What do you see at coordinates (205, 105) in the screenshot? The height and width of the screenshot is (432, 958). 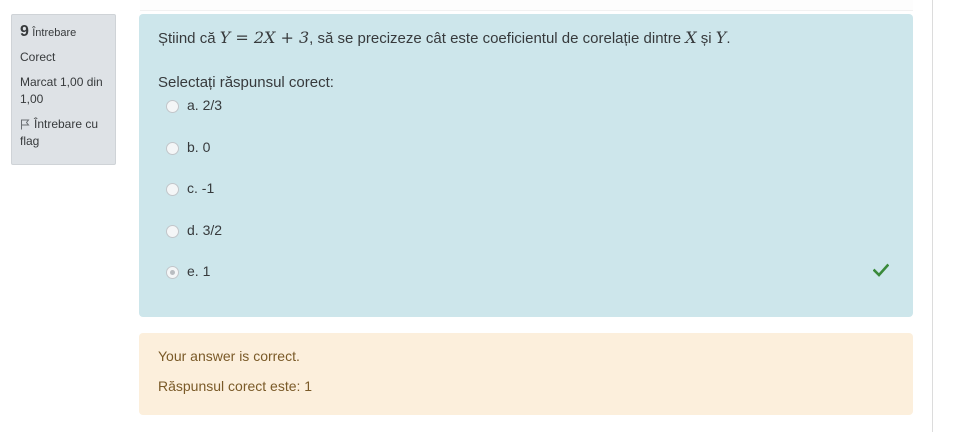 I see `answer-label: a. 2/3` at bounding box center [205, 105].